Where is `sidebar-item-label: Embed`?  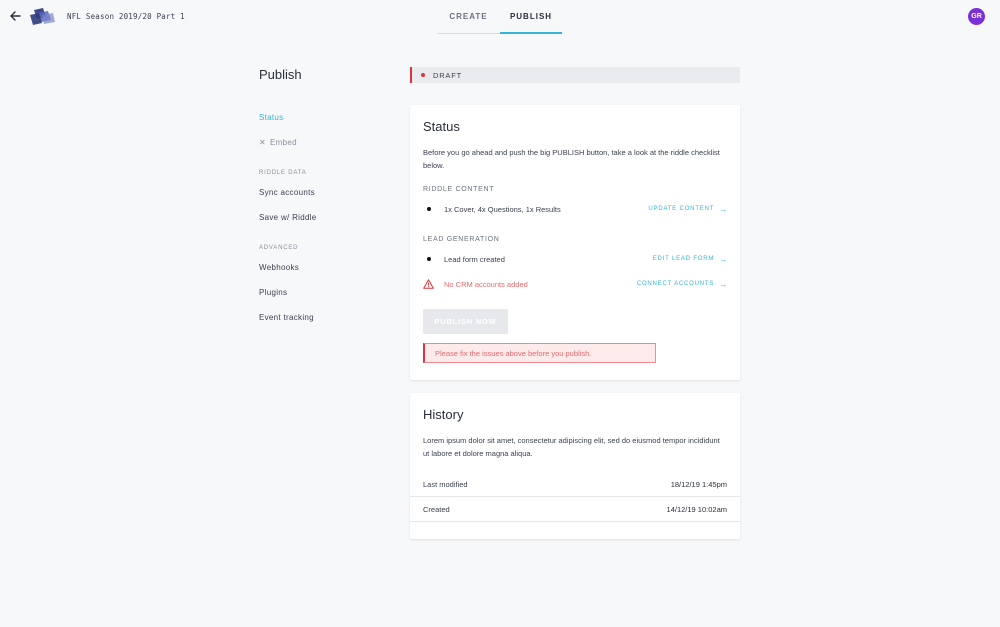 sidebar-item-label: Embed is located at coordinates (283, 142).